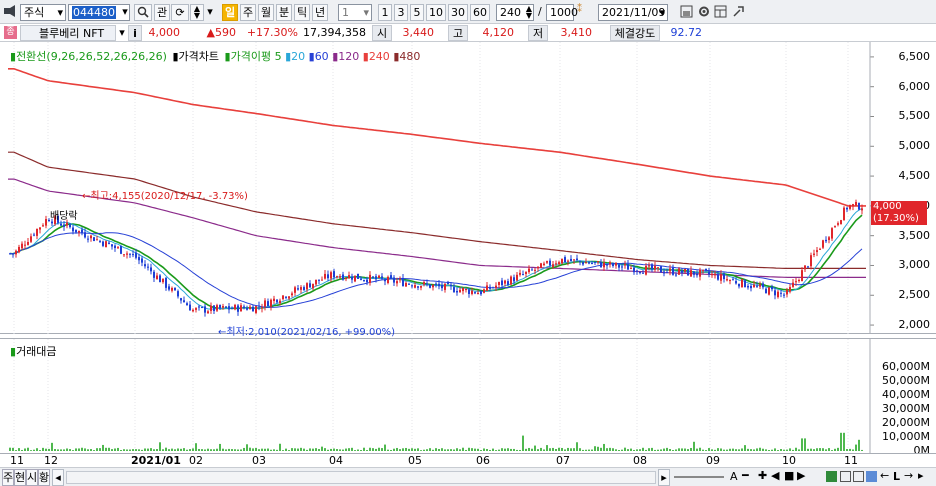 The height and width of the screenshot is (486, 936). What do you see at coordinates (664, 477) in the screenshot?
I see `scroll-right-button: ▸` at bounding box center [664, 477].